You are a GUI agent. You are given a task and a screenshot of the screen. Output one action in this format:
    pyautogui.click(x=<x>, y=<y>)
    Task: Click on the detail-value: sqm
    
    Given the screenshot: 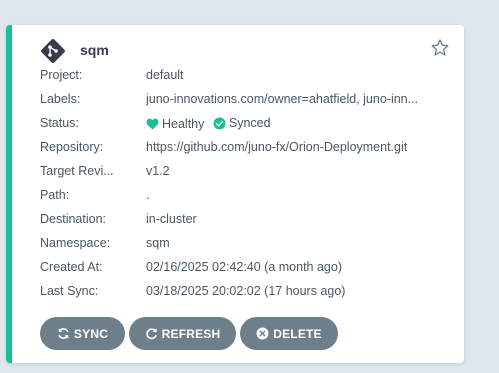 What is the action you would take?
    pyautogui.click(x=158, y=243)
    